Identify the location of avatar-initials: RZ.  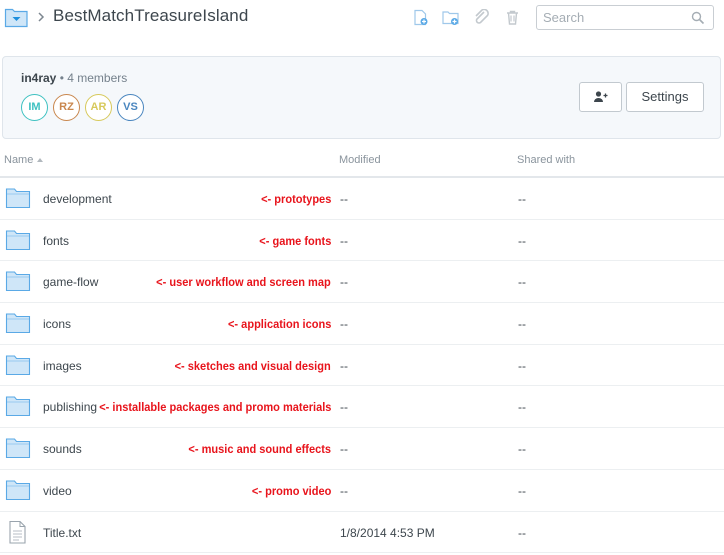
(66, 107).